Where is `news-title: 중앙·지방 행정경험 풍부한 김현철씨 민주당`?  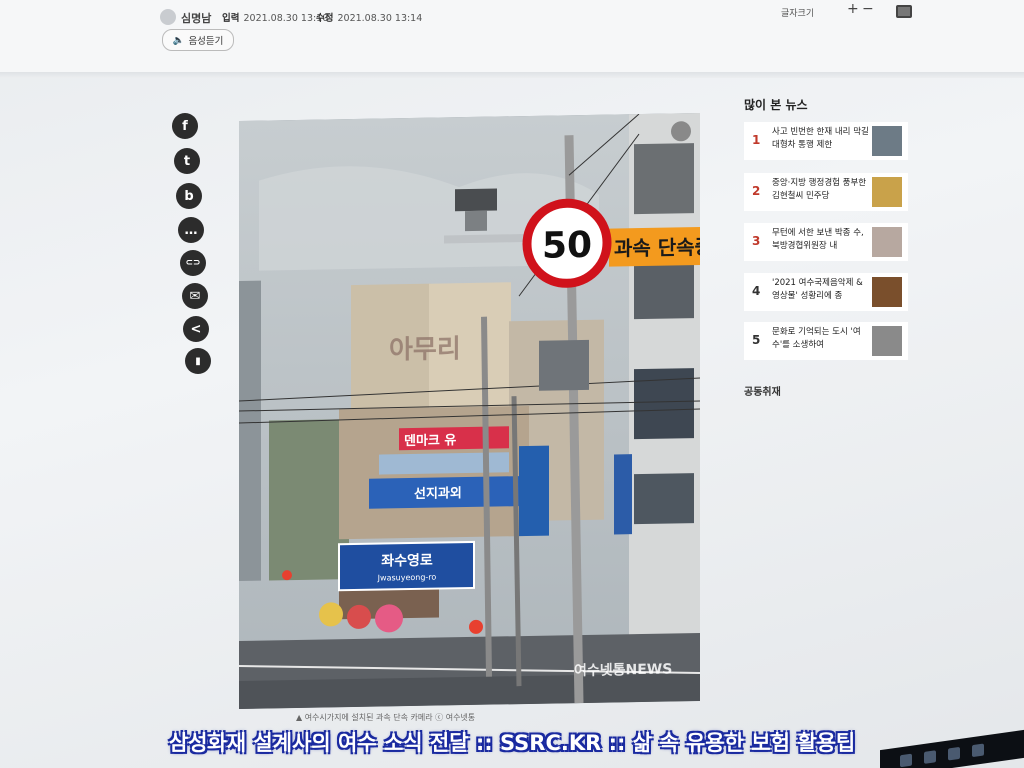 news-title: 중앙·지방 행정경험 풍부한 김현철씨 민주당 is located at coordinates (821, 190).